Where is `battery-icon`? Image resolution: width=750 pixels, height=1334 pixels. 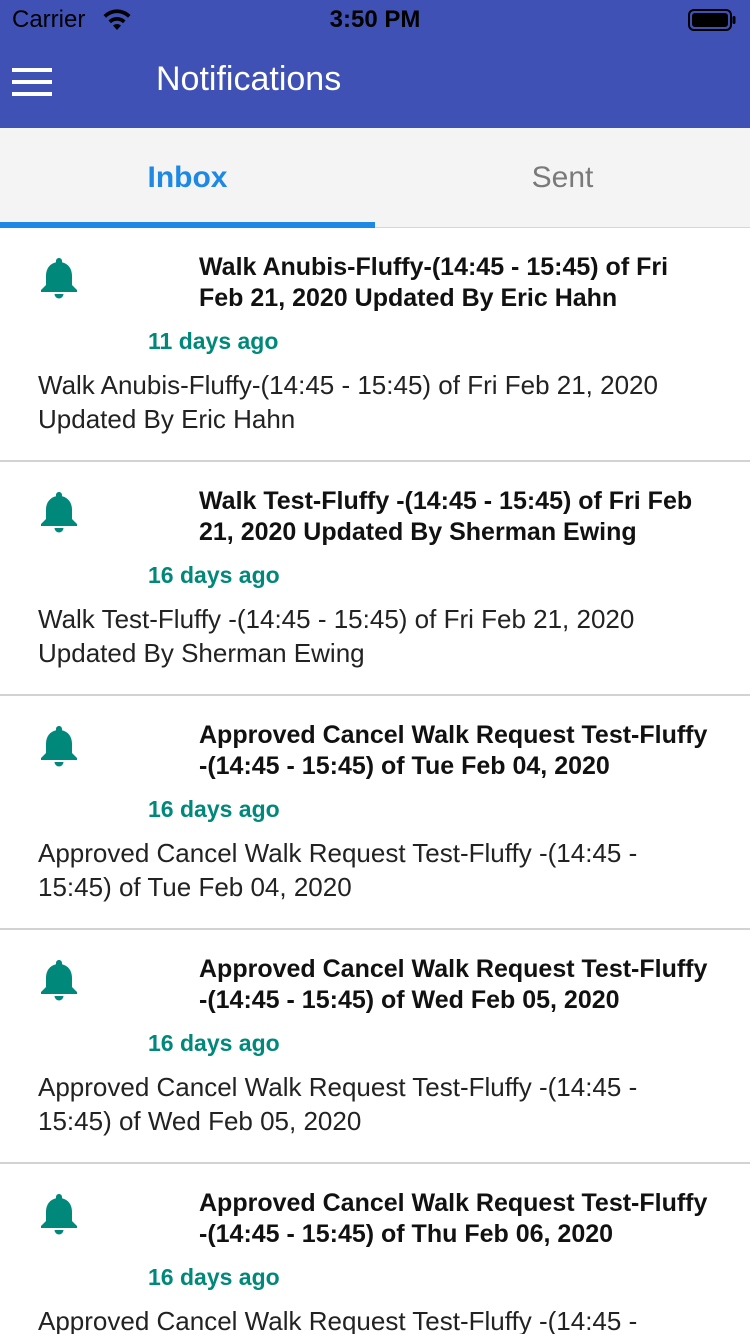
battery-icon is located at coordinates (712, 20).